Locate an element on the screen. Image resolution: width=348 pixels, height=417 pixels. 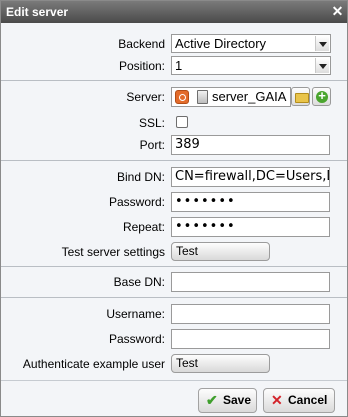
ssl-label: SSL: is located at coordinates (151, 123).